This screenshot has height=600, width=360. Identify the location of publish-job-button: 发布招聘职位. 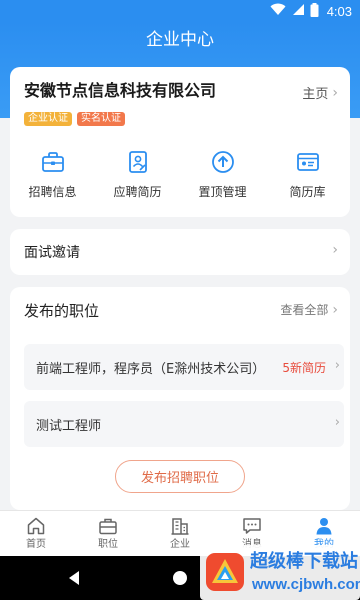
(180, 476).